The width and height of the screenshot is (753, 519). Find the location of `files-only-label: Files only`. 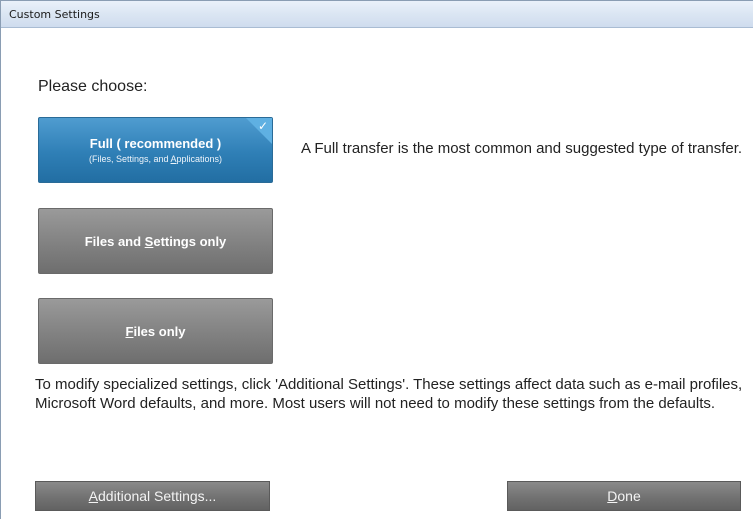

files-only-label: Files only is located at coordinates (155, 331).